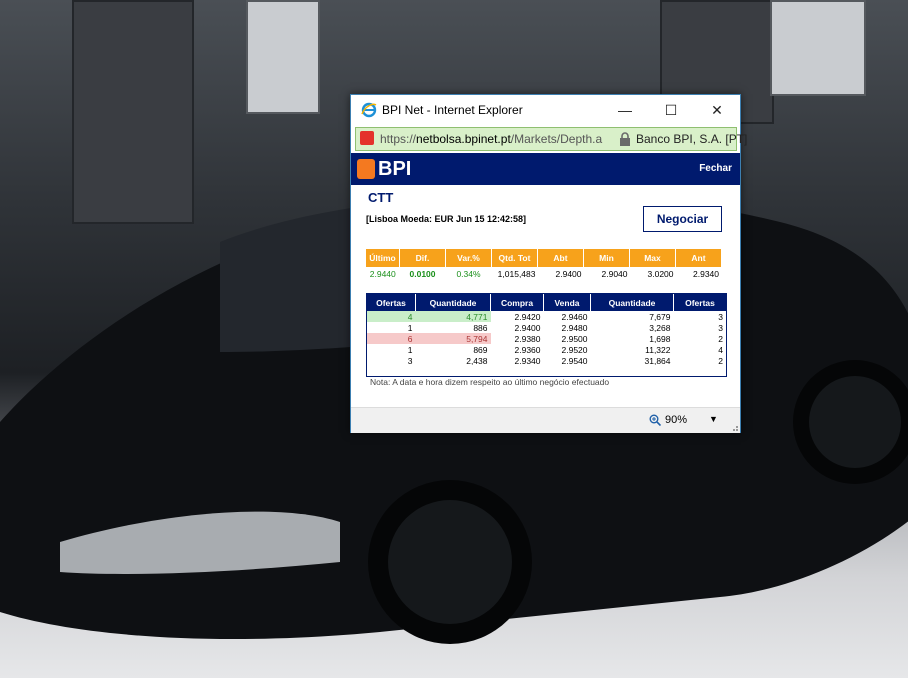 This screenshot has height=678, width=908. I want to click on quote-var-value: 0.34%, so click(468, 274).